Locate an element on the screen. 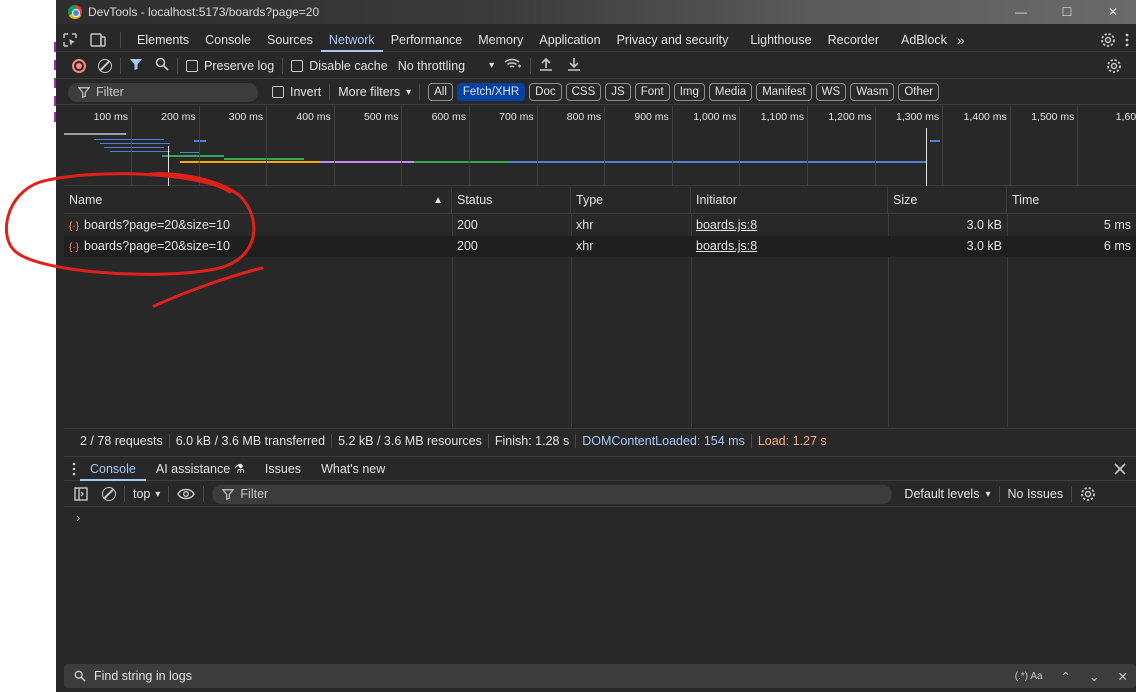 The width and height of the screenshot is (1136, 692). record-icon is located at coordinates (79, 65).